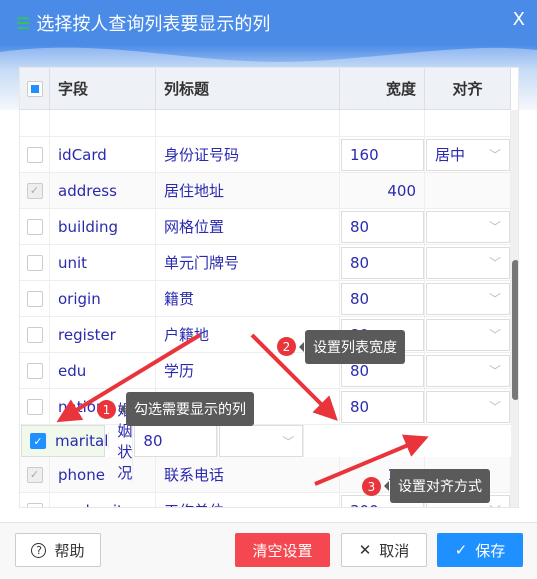 This screenshot has width=537, height=579. What do you see at coordinates (248, 88) in the screenshot?
I see `header-title: 列标题` at bounding box center [248, 88].